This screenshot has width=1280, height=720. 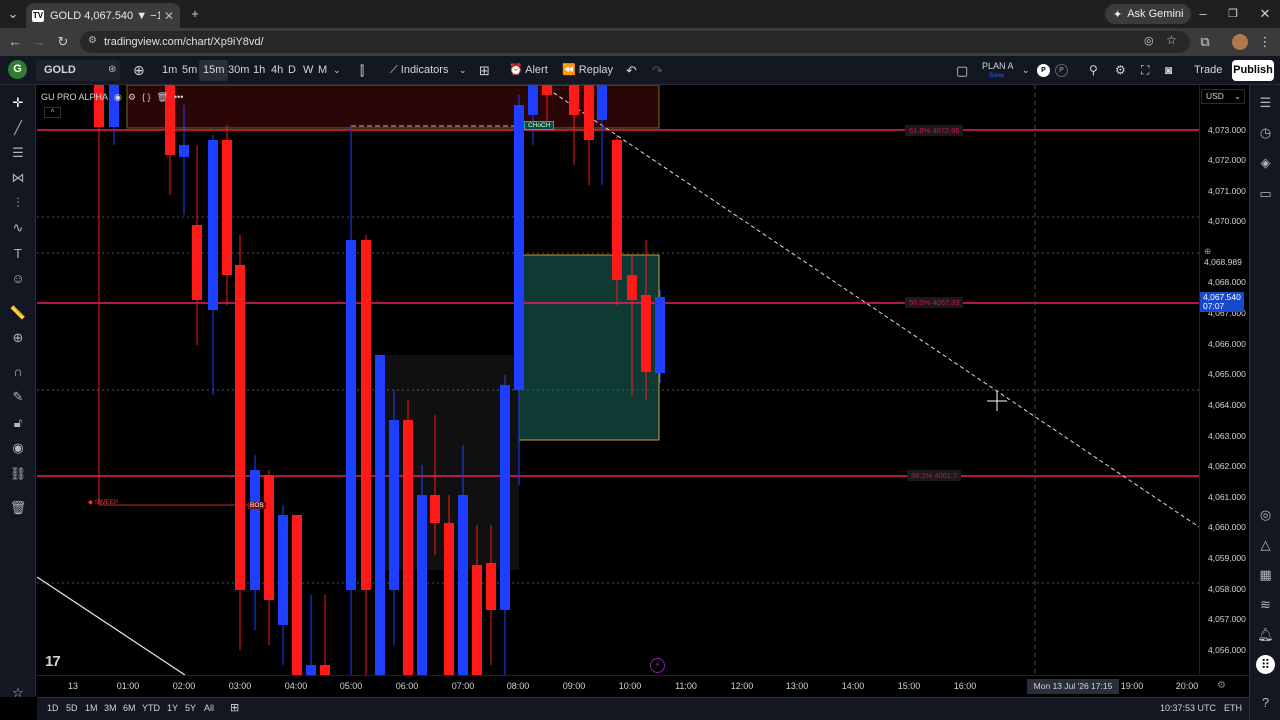 I want to click on indicator-visibility-icon: ◉, so click(x=118, y=97).